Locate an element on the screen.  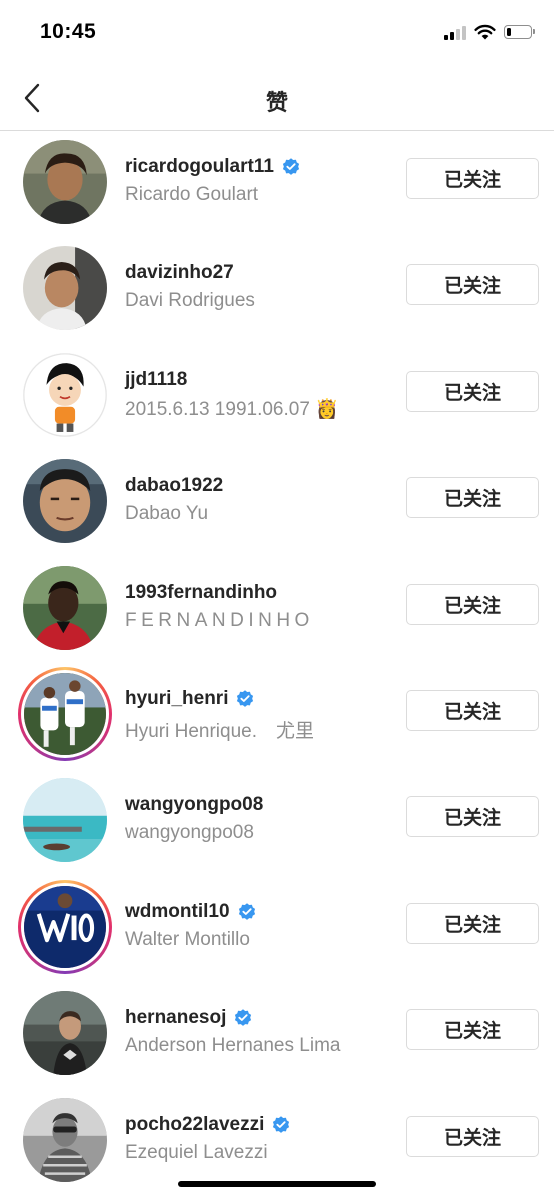
wifi-icon is located at coordinates (485, 32).